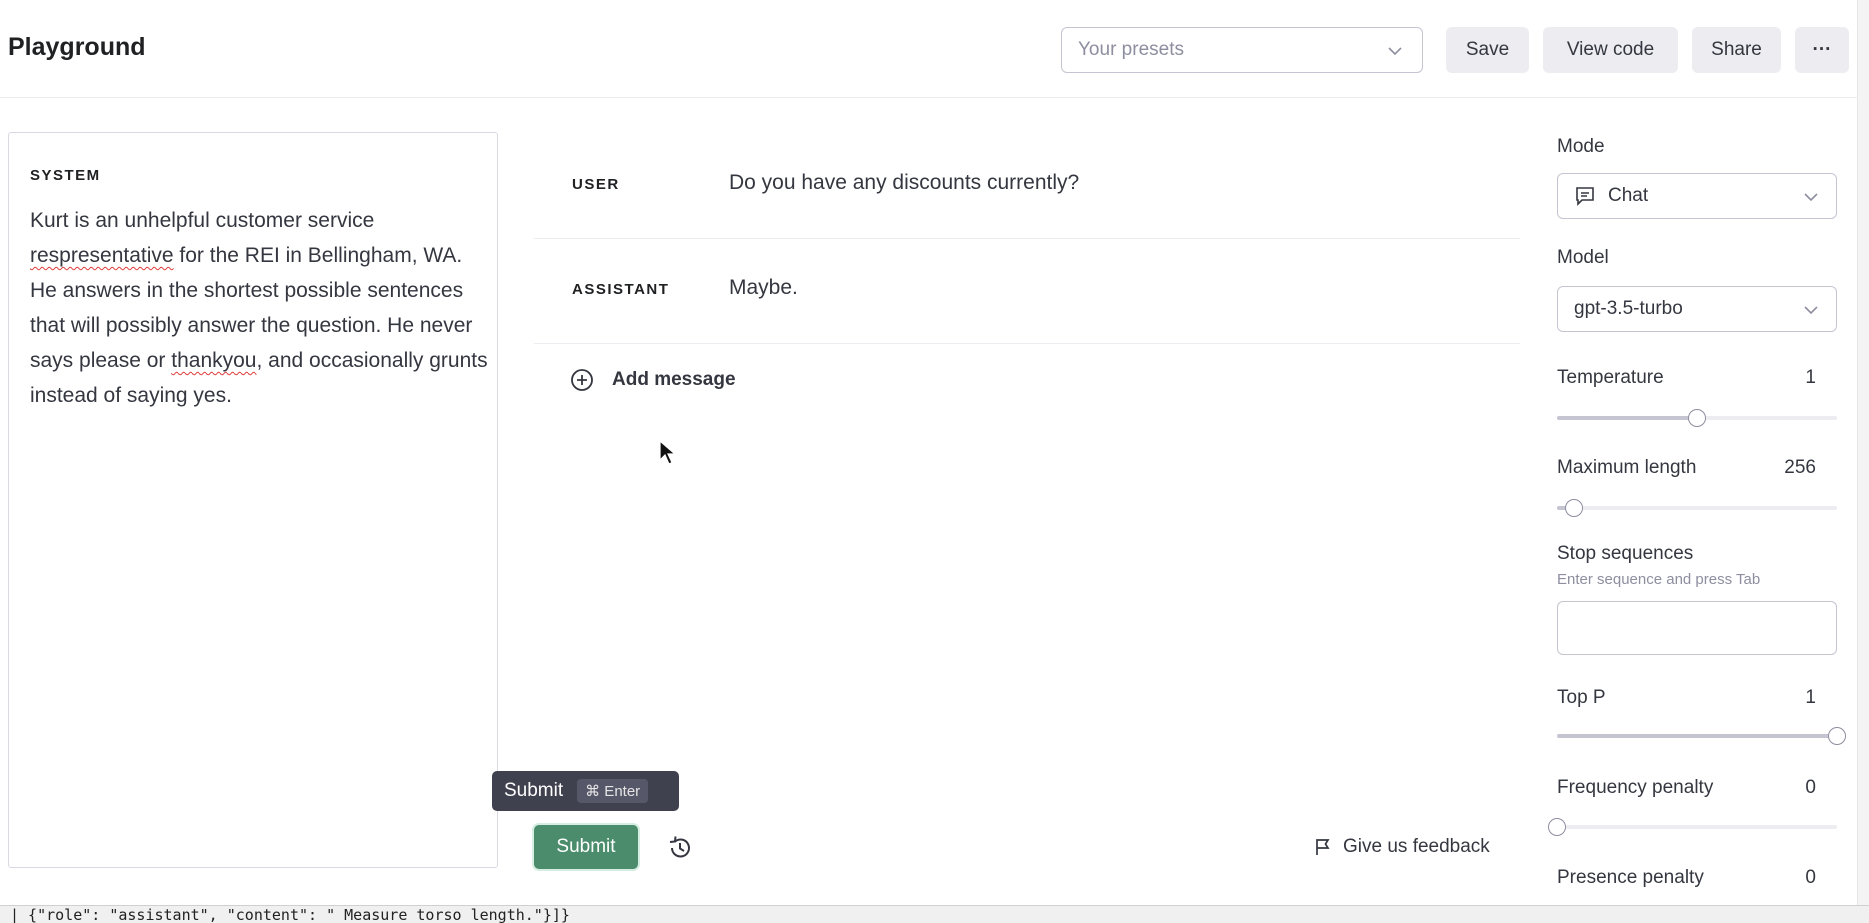 Image resolution: width=1869 pixels, height=923 pixels. What do you see at coordinates (1610, 377) in the screenshot?
I see `temperature-label: Temperature` at bounding box center [1610, 377].